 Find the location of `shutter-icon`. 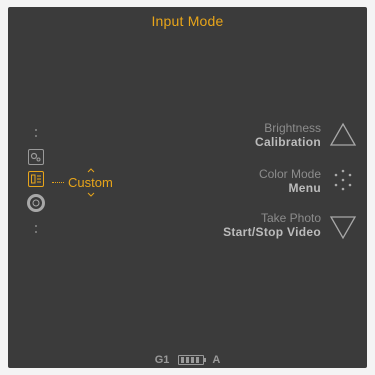

shutter-icon is located at coordinates (36, 203).